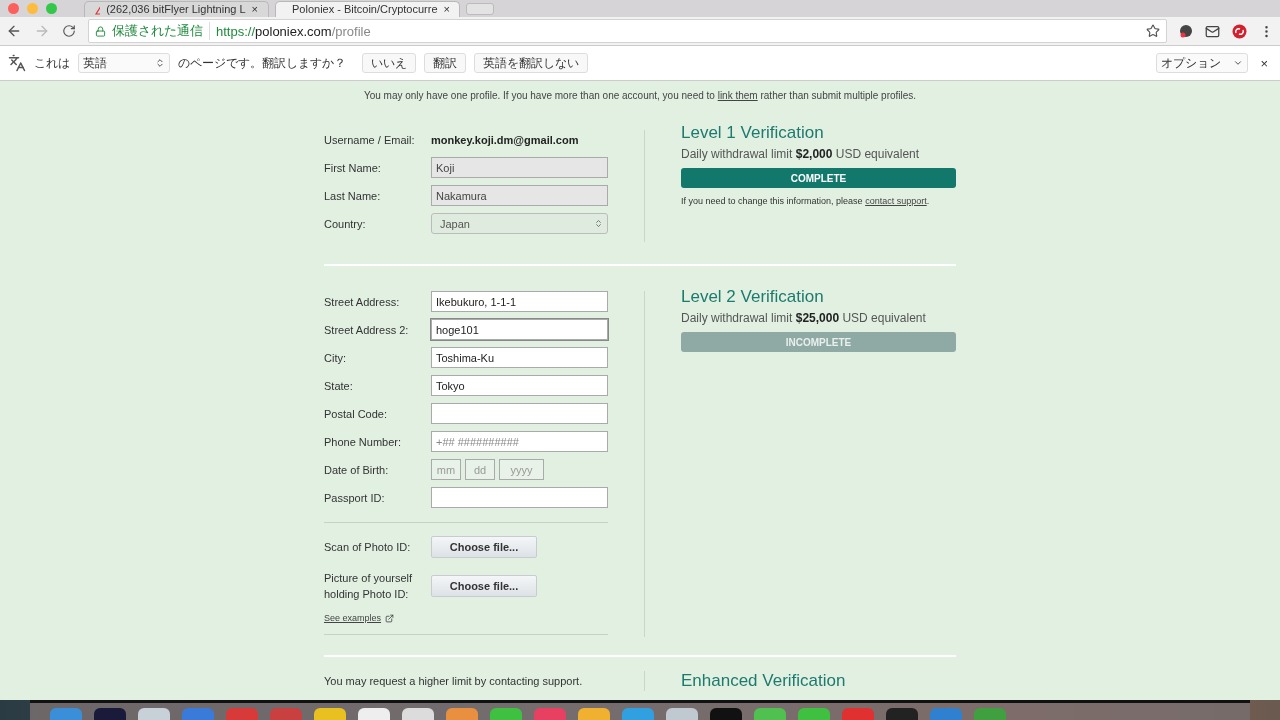  Describe the element at coordinates (519, 223) in the screenshot. I see `country-select: Japan` at that location.